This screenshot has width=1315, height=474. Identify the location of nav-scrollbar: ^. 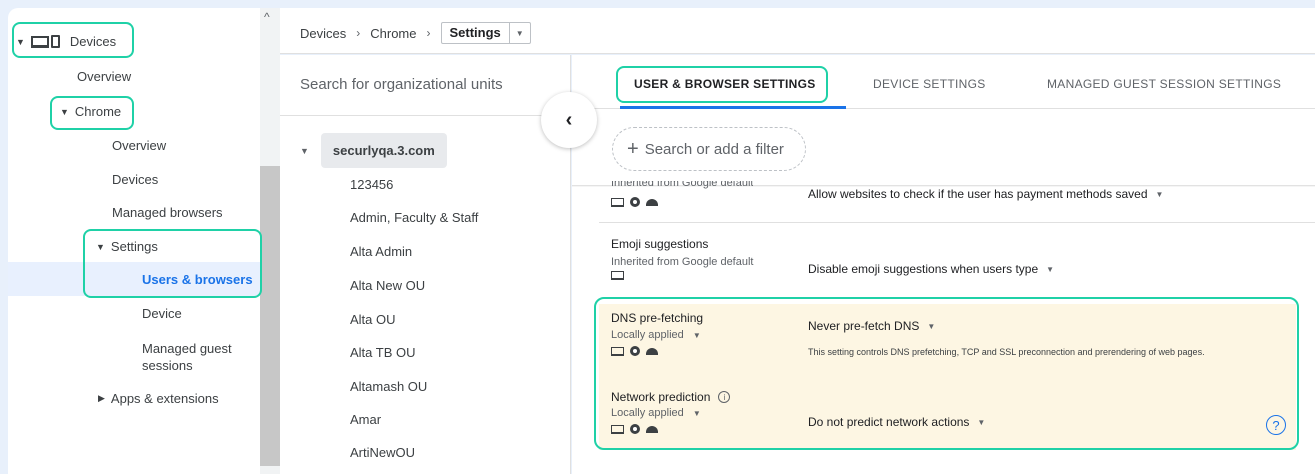
(270, 241).